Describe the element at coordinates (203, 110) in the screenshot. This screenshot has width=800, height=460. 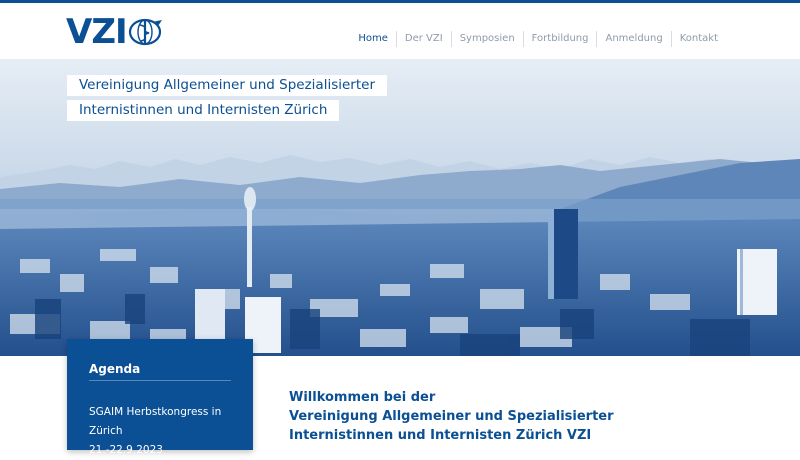
I see `hero-title-line-2: Internistinnen und Internisten Zürich` at that location.